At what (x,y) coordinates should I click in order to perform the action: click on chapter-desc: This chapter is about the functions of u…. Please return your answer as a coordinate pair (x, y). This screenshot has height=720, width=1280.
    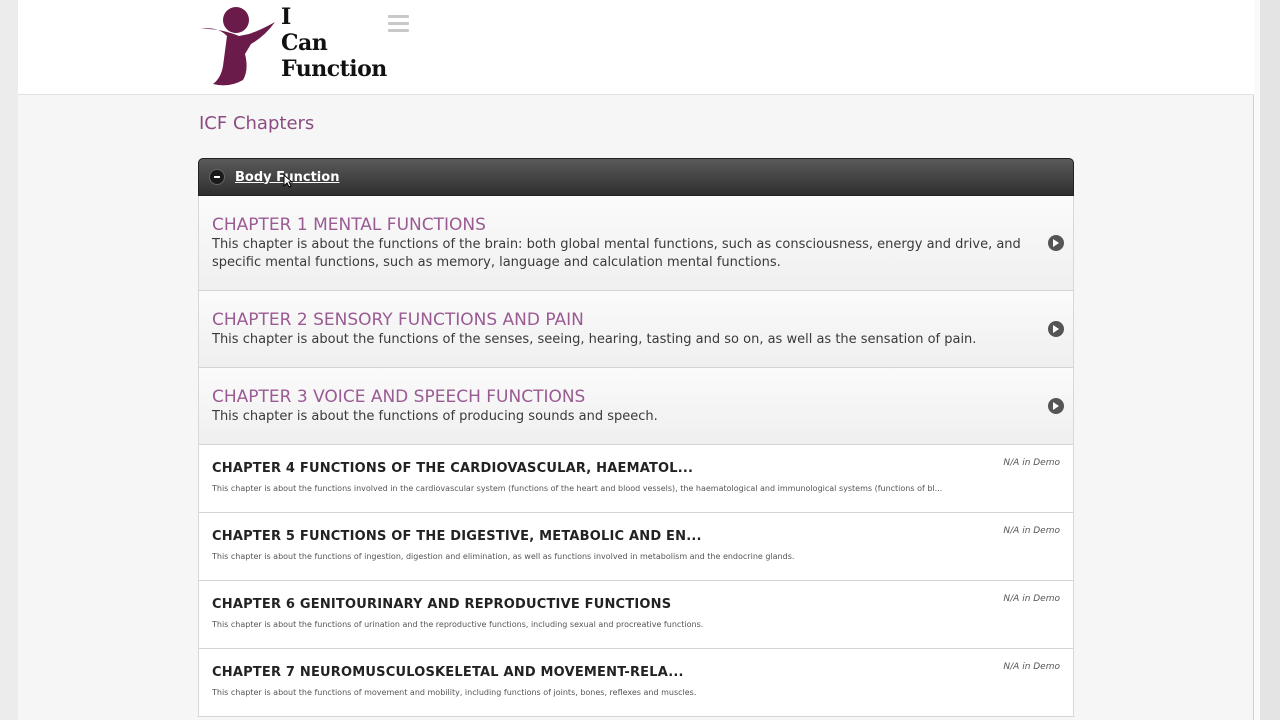
    Looking at the image, I should click on (458, 624).